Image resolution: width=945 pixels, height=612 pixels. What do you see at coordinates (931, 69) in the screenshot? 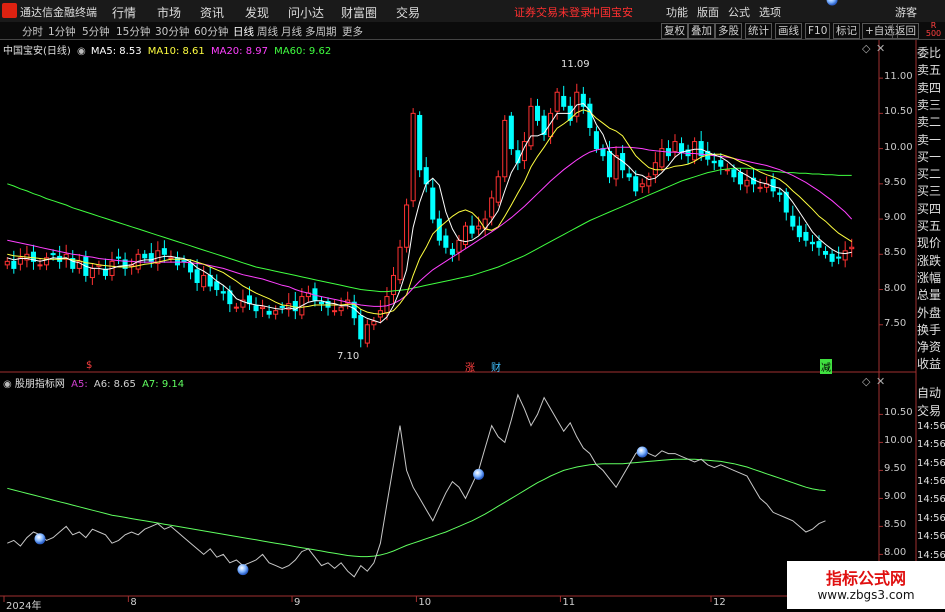
I see `side-panel-item: 卖五` at bounding box center [931, 69].